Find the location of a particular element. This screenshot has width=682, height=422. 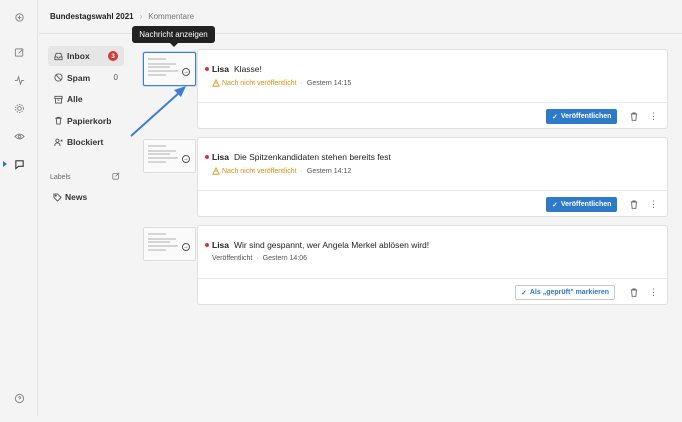

inbox-count-badge: 3 is located at coordinates (113, 56).